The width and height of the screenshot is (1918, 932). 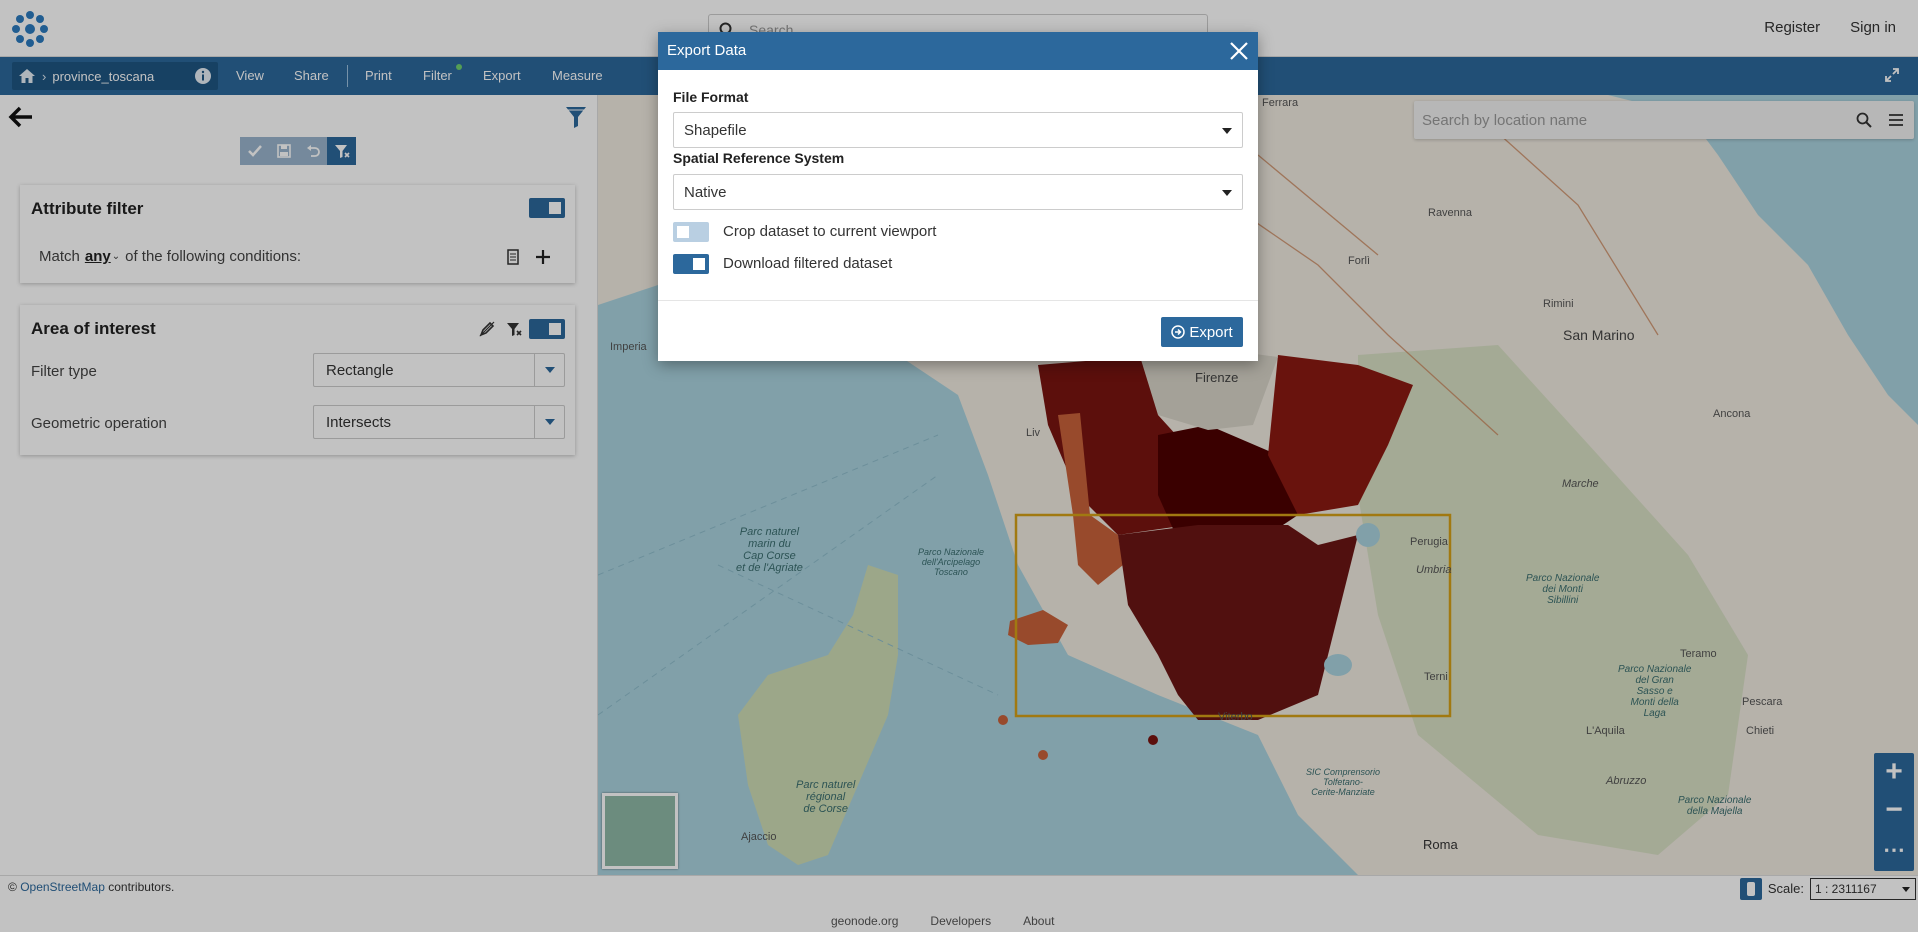 I want to click on download-circle-icon, so click(x=1178, y=332).